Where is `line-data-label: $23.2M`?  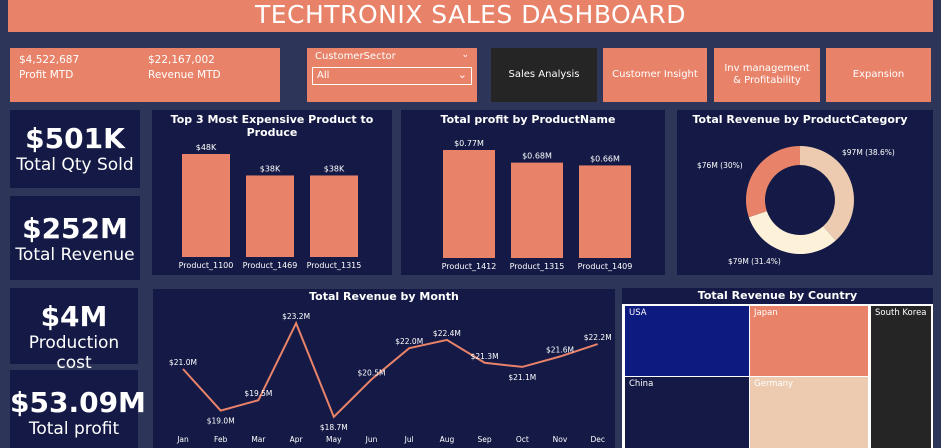 line-data-label: $23.2M is located at coordinates (296, 316).